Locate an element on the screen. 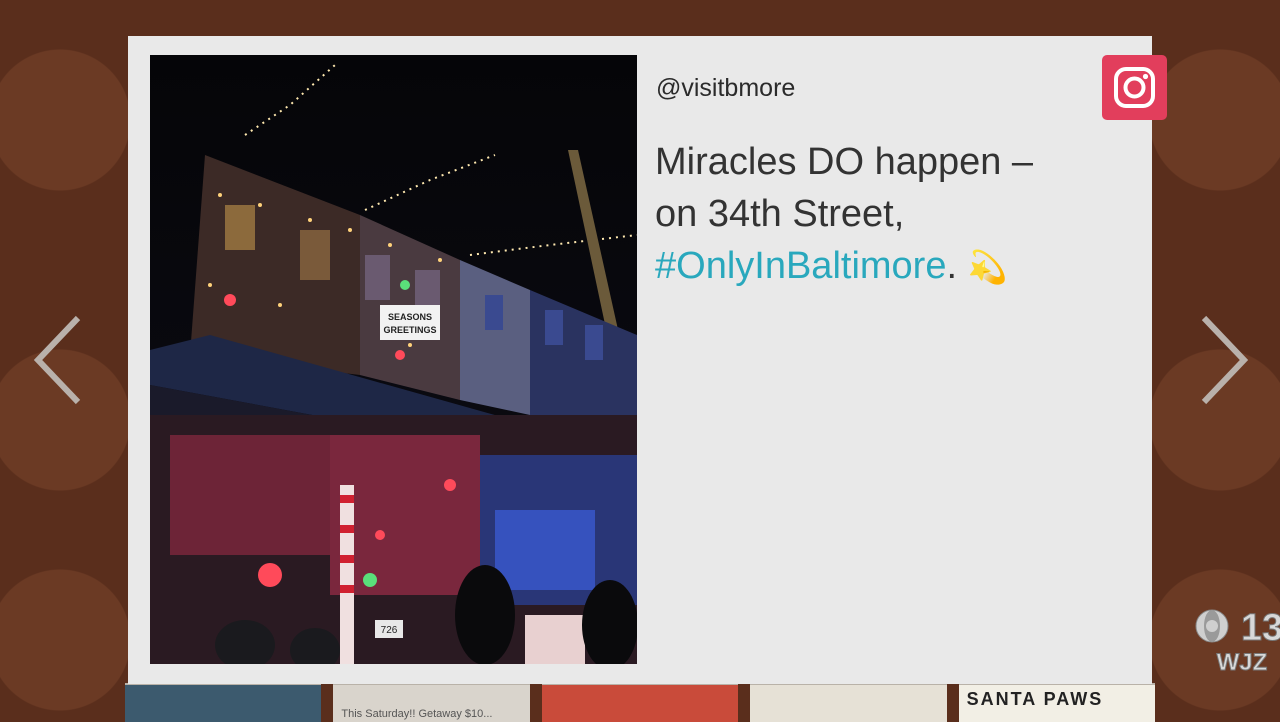 This screenshot has height=722, width=1280. thumbnail: SANTA PAWS is located at coordinates (1057, 702).